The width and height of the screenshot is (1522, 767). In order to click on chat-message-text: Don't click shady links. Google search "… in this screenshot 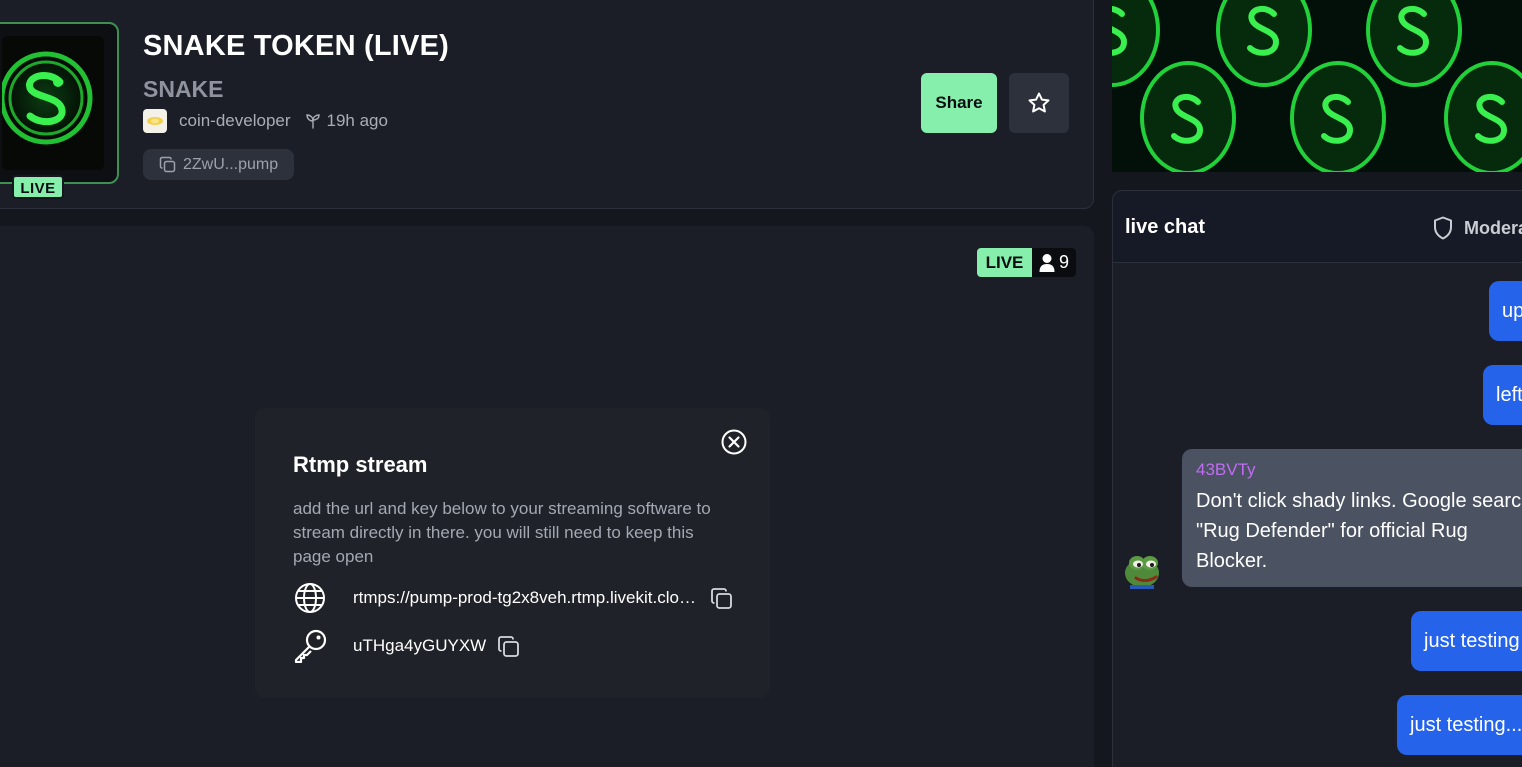, I will do `click(1359, 531)`.